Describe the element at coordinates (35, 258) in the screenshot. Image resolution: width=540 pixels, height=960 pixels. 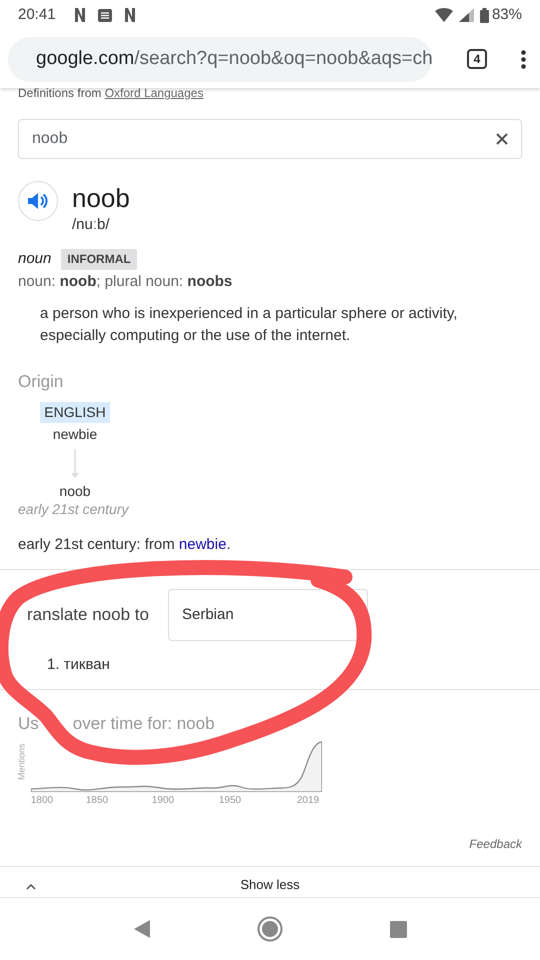
I see `part-of-speech: noun` at that location.